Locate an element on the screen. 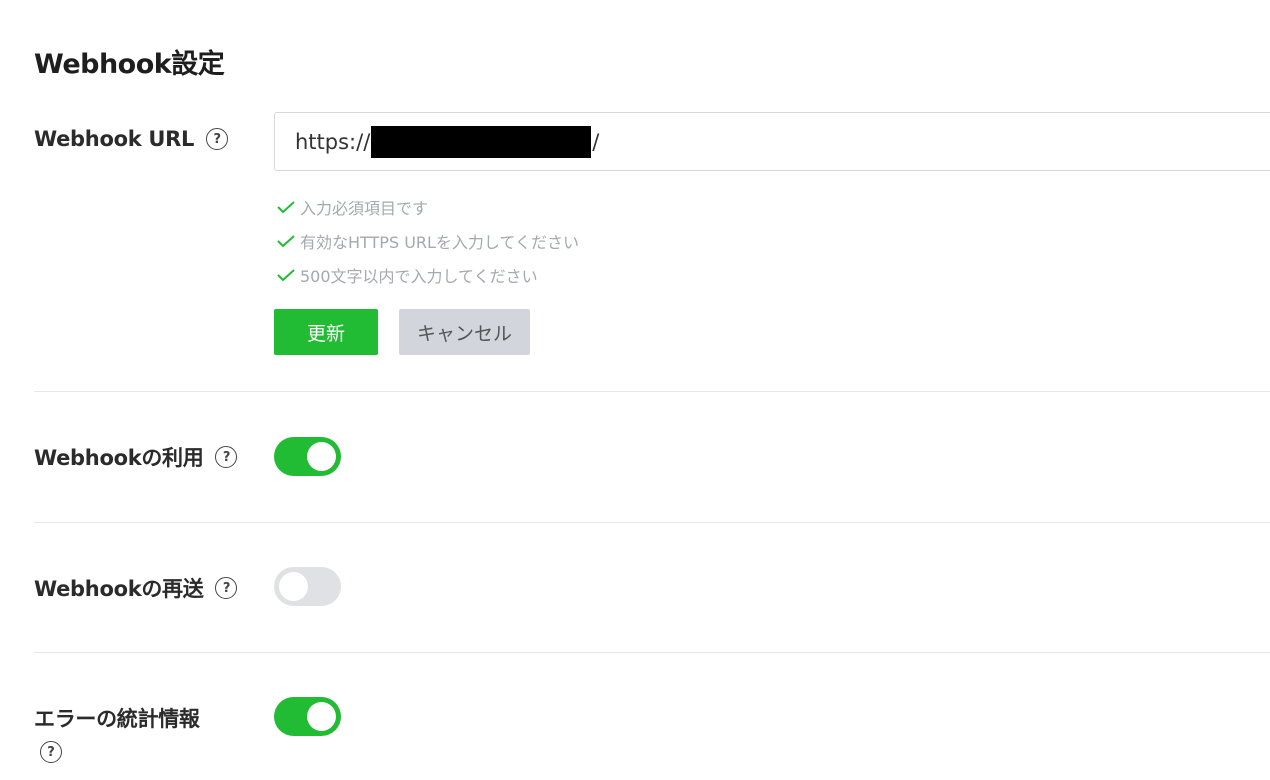  webhook-url-label: Webhook URL ? is located at coordinates (131, 139).